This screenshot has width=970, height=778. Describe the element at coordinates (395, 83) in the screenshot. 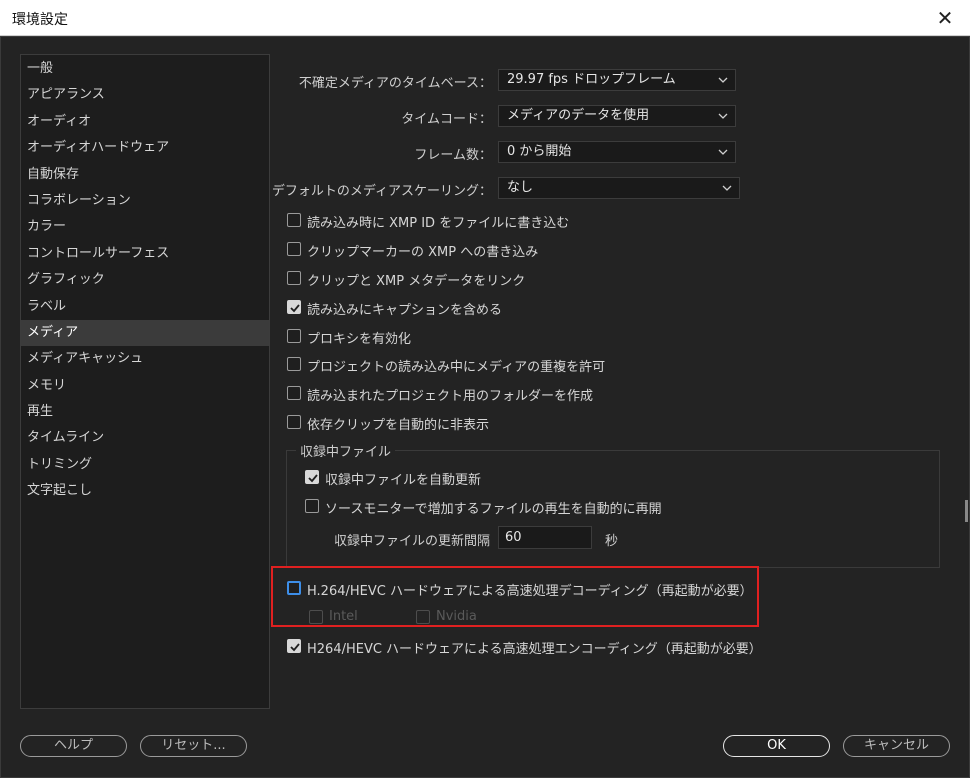

I see `timebase-label: 不確定メディアのタイムベース：` at that location.